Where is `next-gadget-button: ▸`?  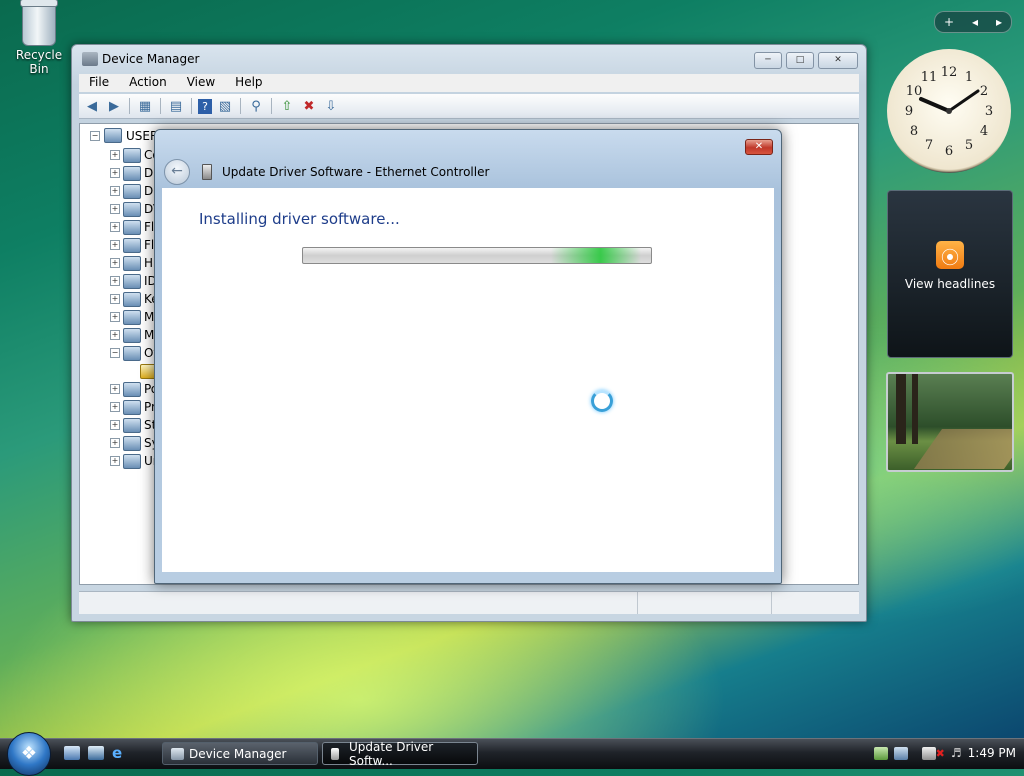
next-gadget-button: ▸ is located at coordinates (999, 22).